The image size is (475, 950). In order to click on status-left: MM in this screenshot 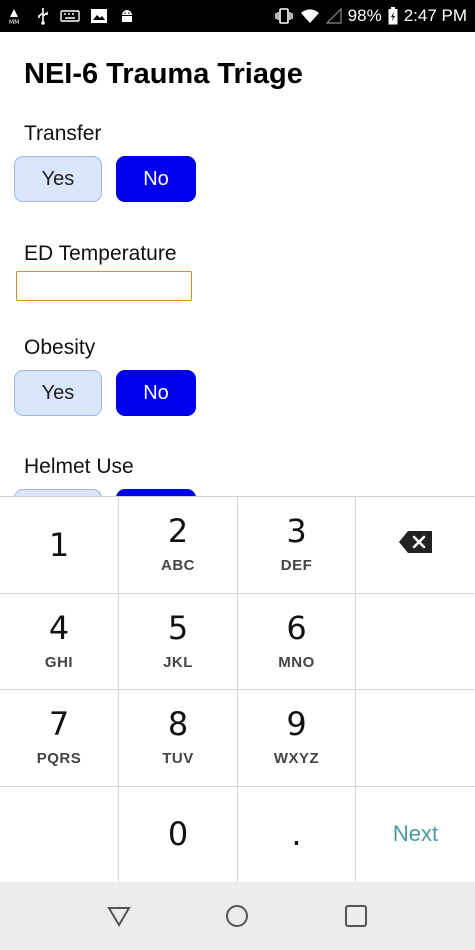, I will do `click(72, 16)`.